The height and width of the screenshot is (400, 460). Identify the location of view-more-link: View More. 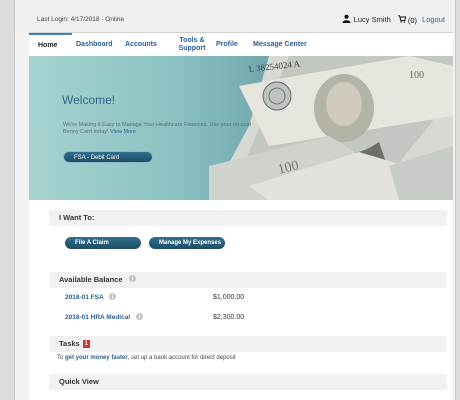
(123, 132).